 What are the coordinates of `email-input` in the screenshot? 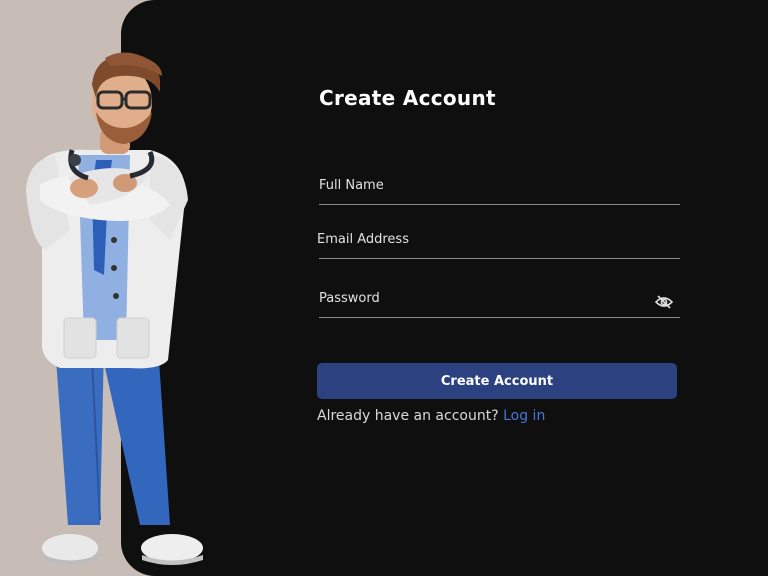 It's located at (477, 239).